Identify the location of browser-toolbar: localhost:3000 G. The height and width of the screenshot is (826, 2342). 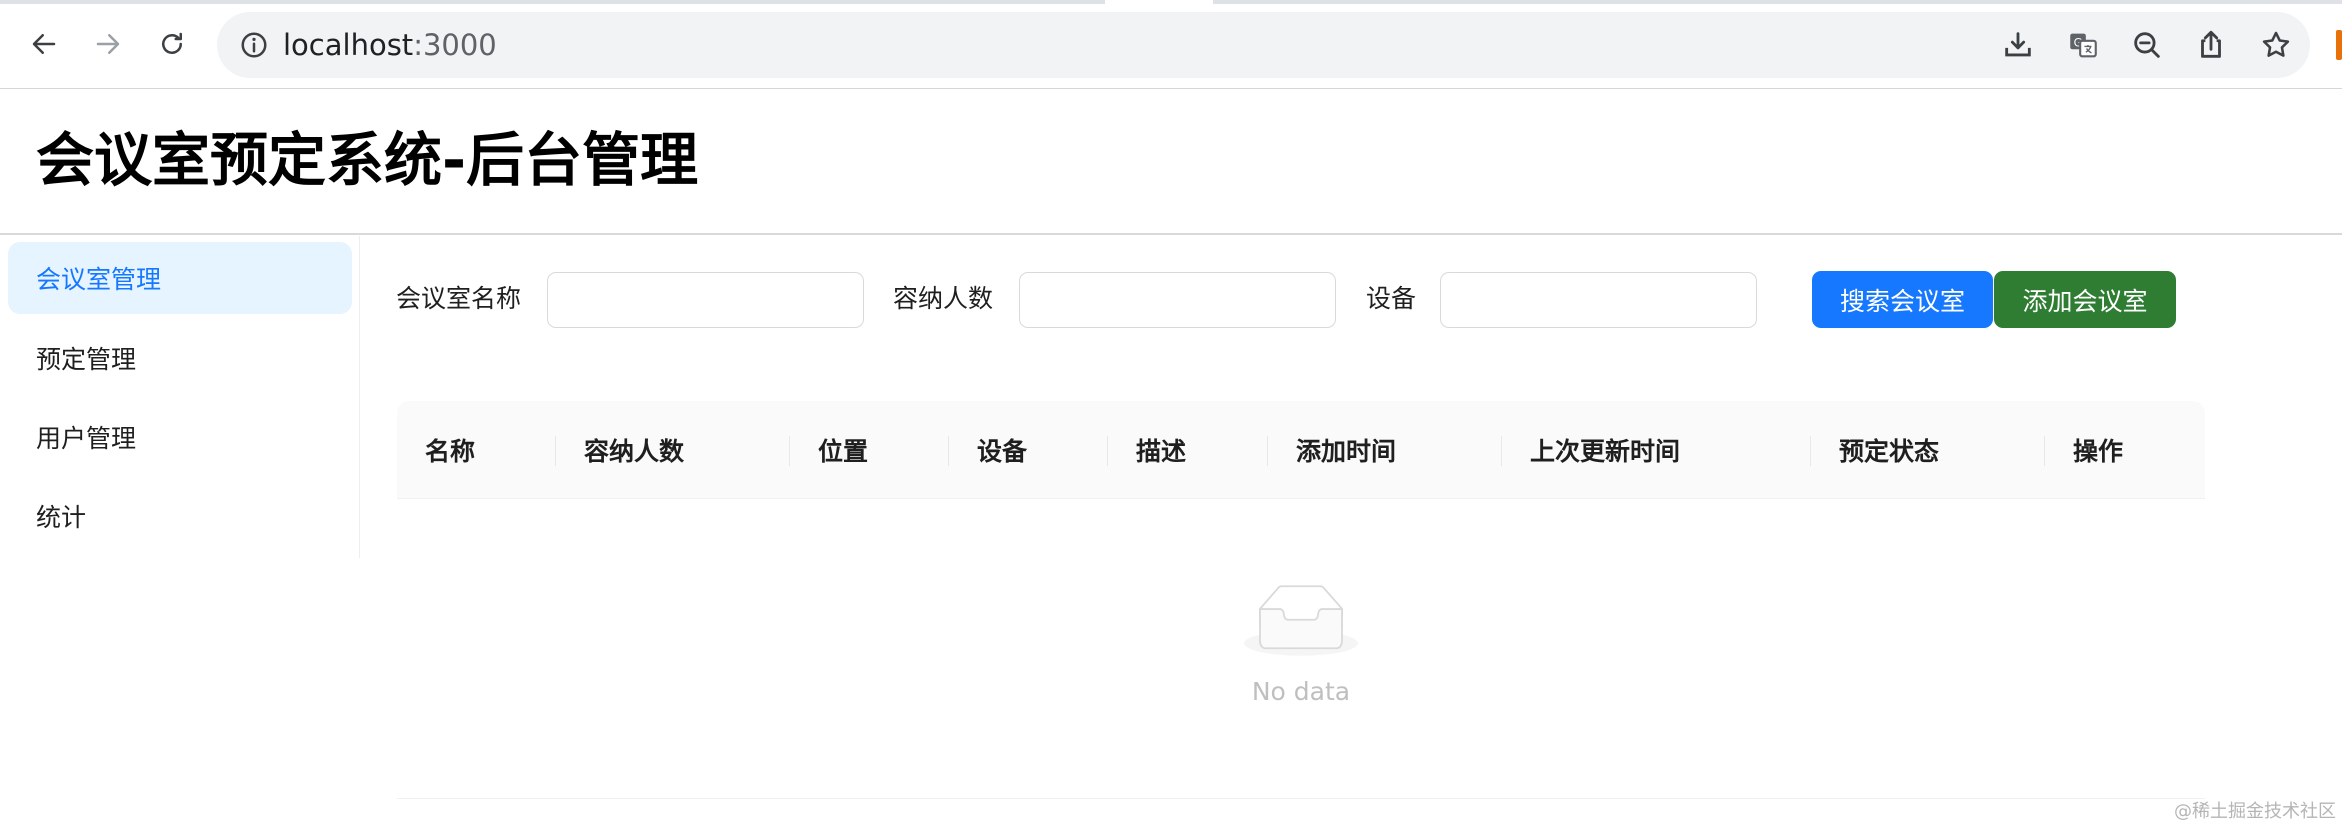
(1171, 44).